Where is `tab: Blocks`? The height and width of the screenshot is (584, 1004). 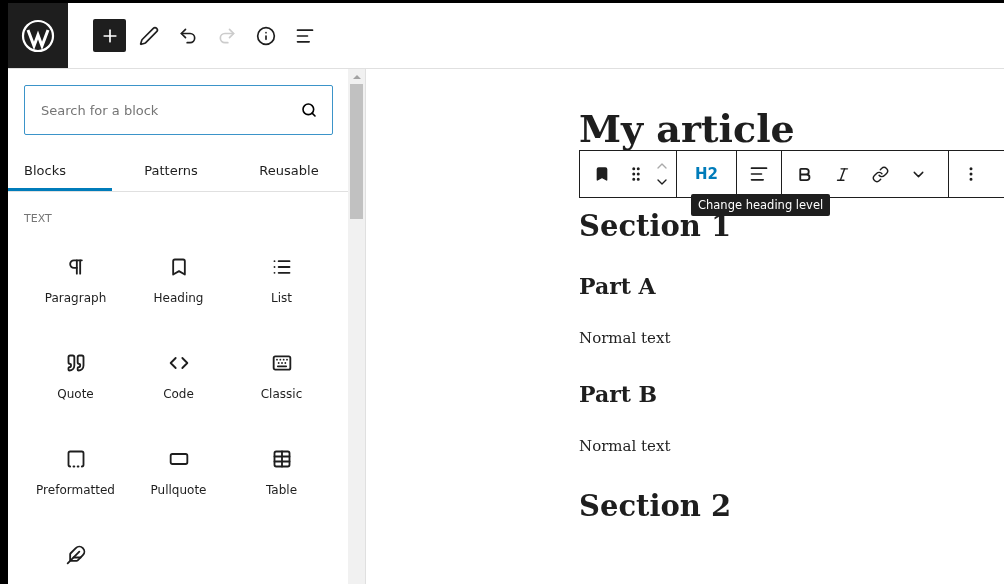 tab: Blocks is located at coordinates (60, 170).